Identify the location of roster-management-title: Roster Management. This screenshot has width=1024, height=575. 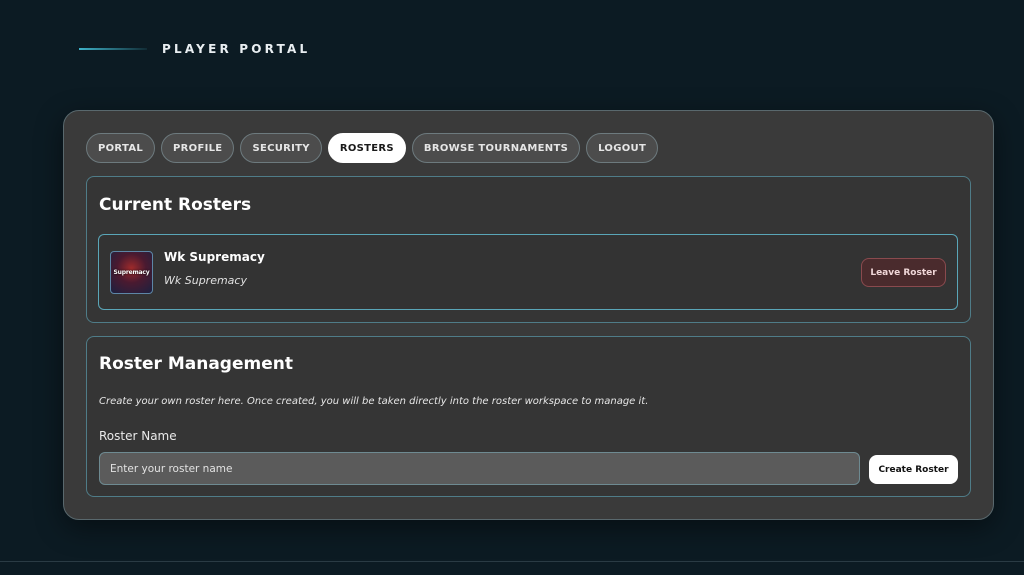
(196, 364).